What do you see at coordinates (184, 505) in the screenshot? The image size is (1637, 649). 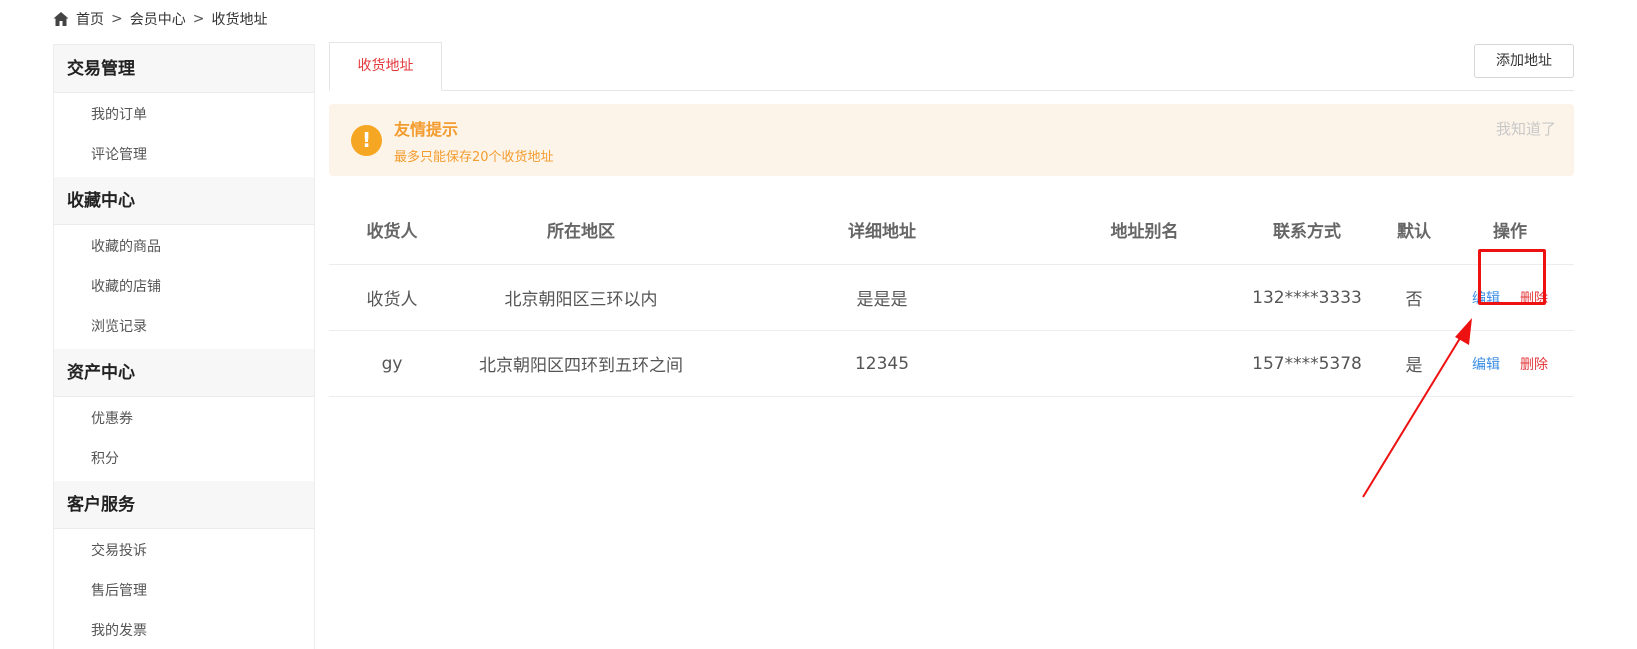 I see `sidebar-group-customer-service: 客户服务` at bounding box center [184, 505].